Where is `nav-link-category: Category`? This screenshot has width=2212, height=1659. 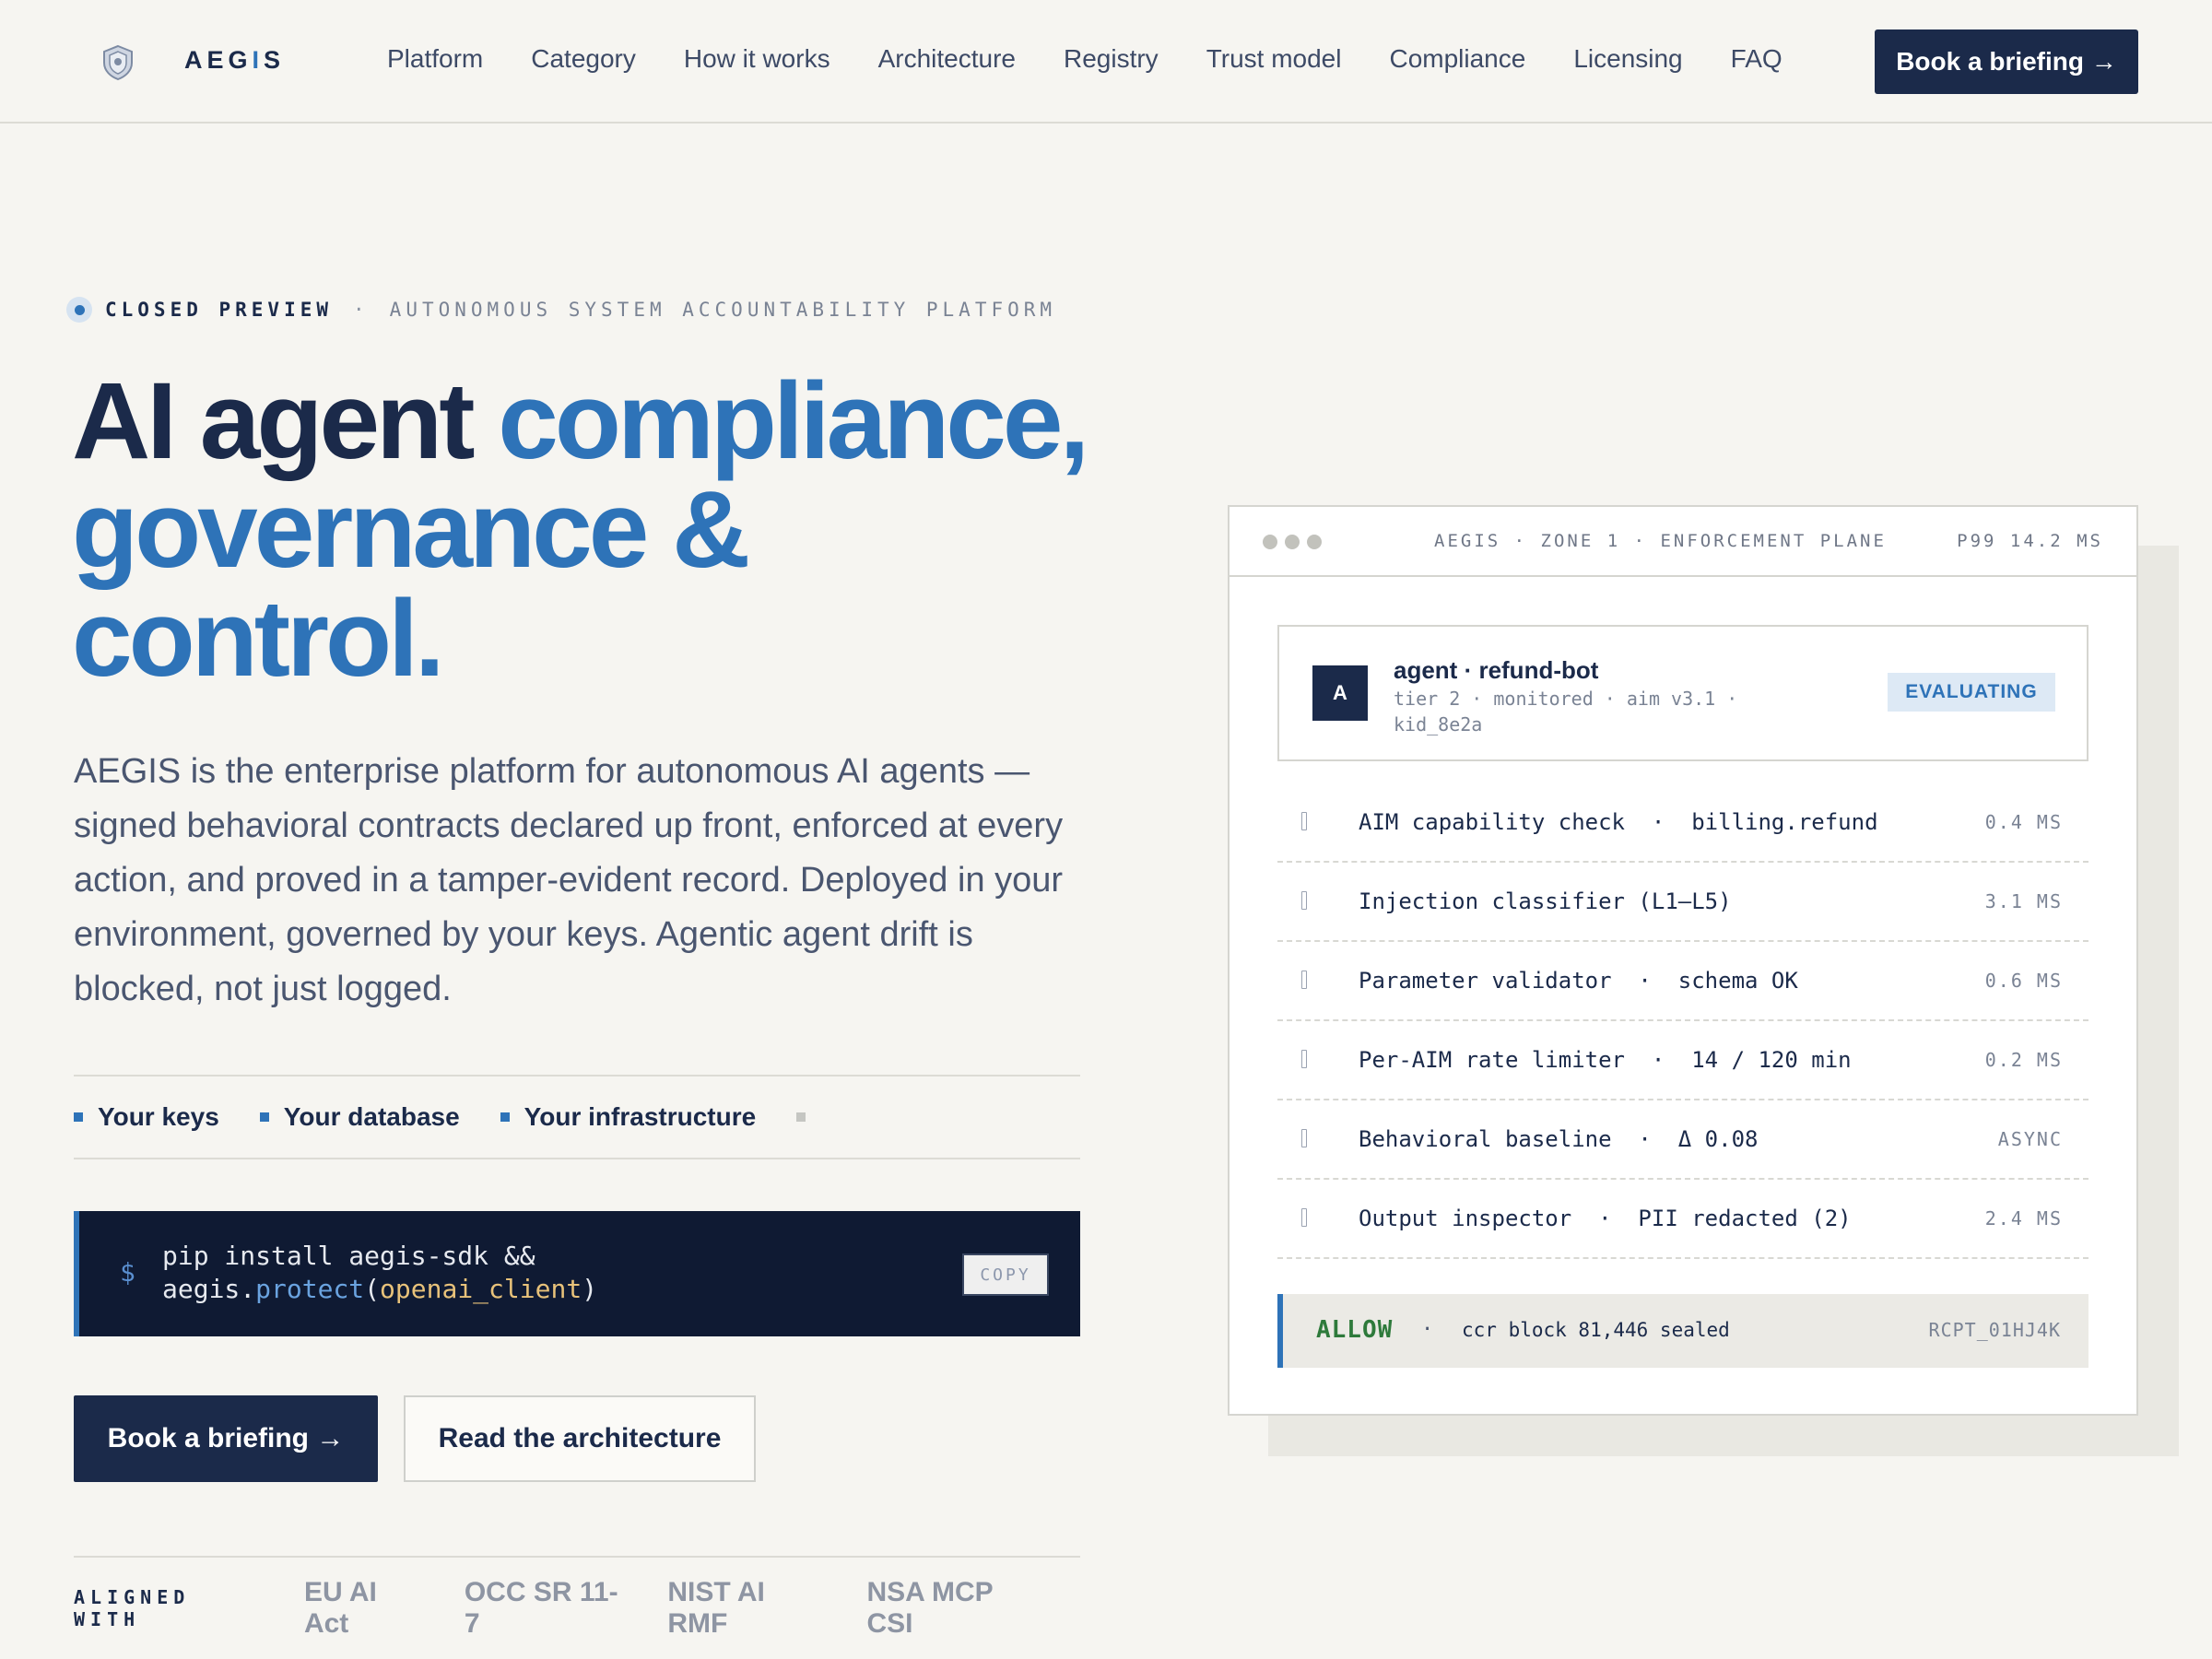
nav-link-category: Category is located at coordinates (583, 59).